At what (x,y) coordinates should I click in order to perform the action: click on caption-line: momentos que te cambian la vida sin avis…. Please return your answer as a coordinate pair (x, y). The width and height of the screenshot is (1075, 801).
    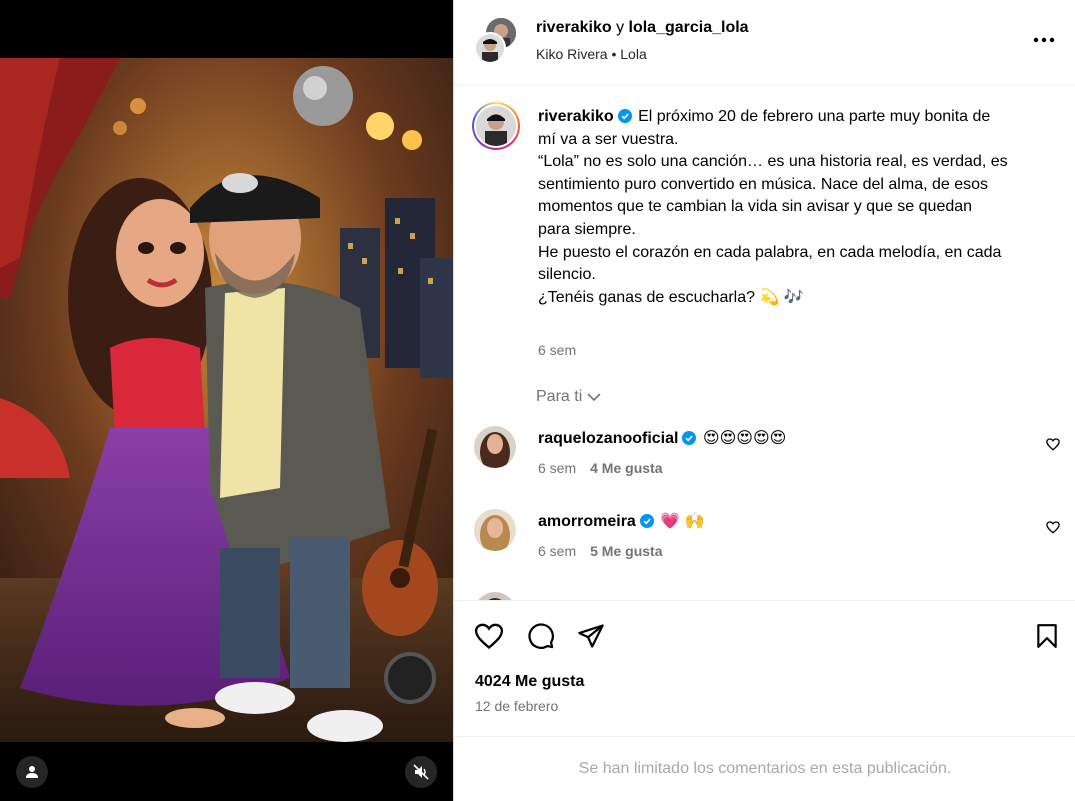
    Looking at the image, I should click on (755, 207).